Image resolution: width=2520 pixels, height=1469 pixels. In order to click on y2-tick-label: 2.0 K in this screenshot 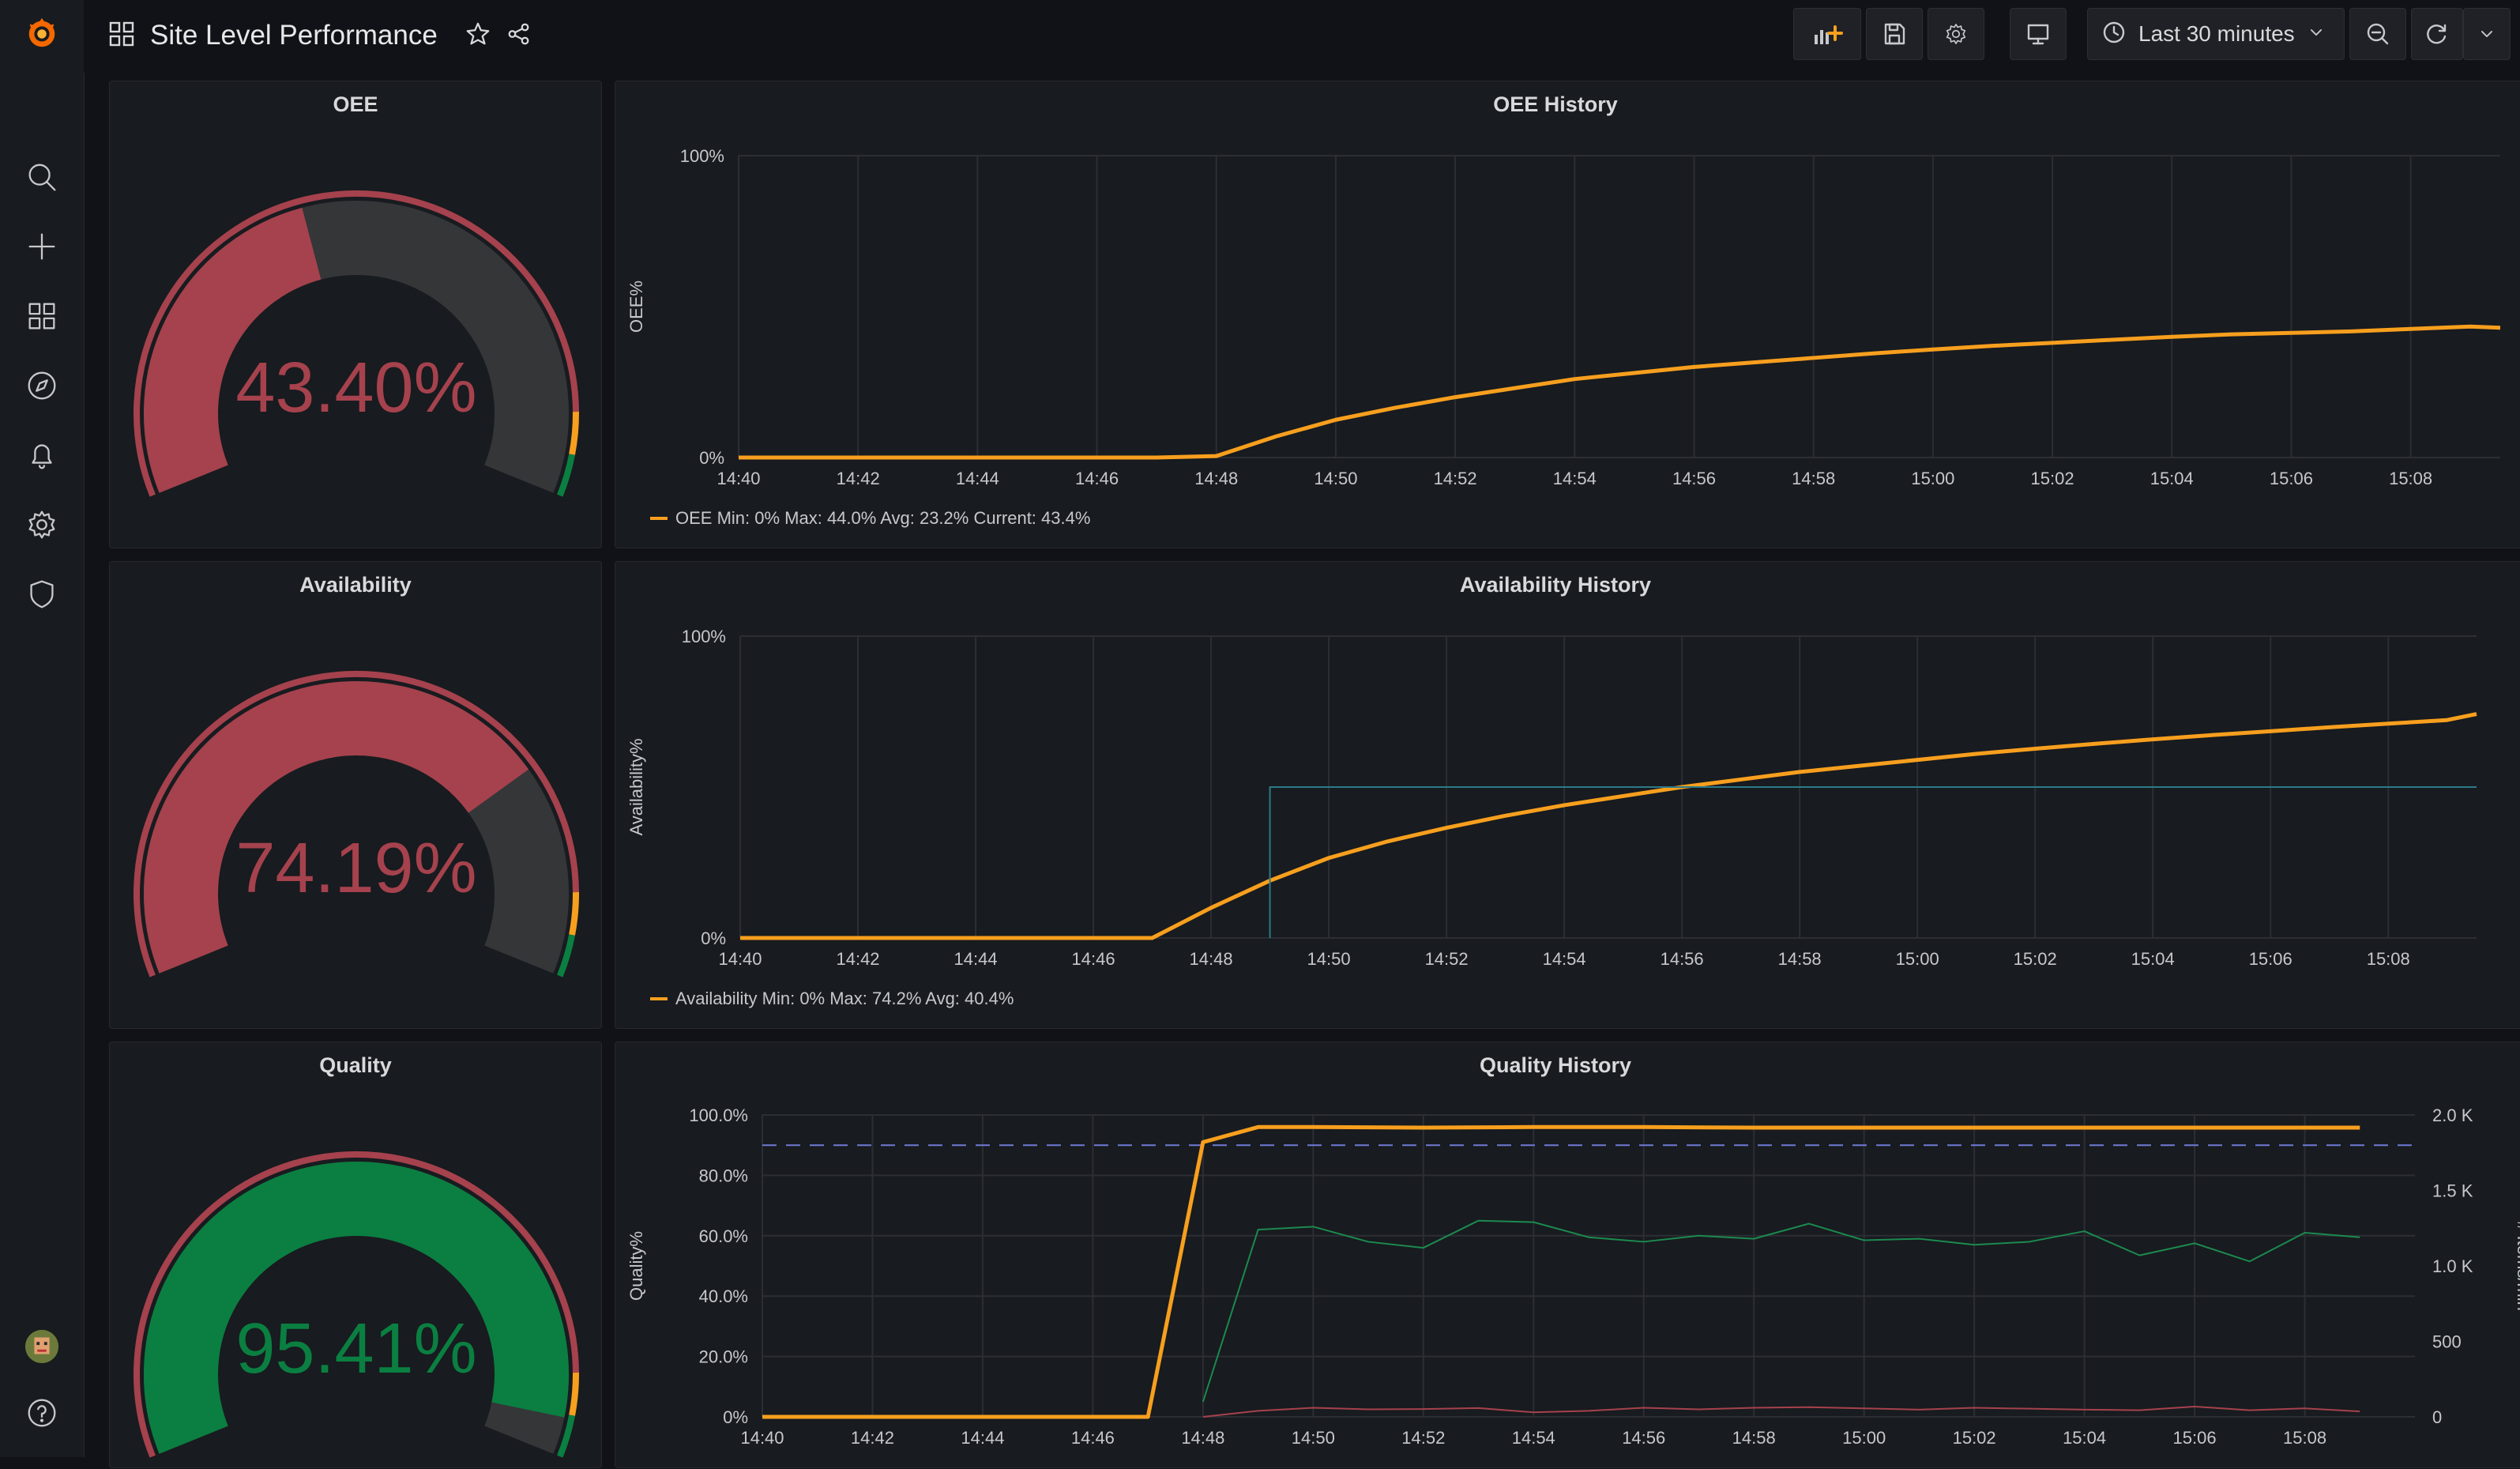, I will do `click(2452, 1115)`.